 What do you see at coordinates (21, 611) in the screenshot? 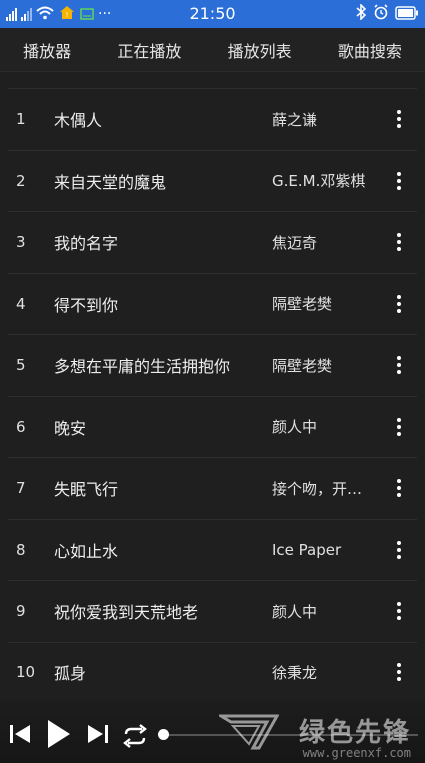
I see `song-index: 9` at bounding box center [21, 611].